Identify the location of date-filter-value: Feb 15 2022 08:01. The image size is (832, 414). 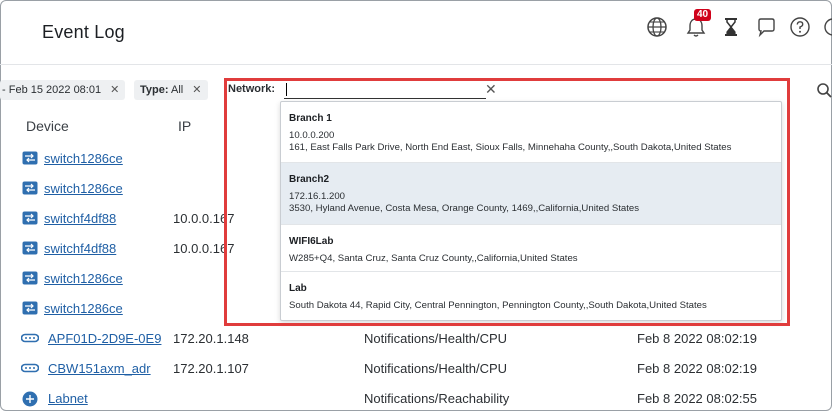
(55, 90).